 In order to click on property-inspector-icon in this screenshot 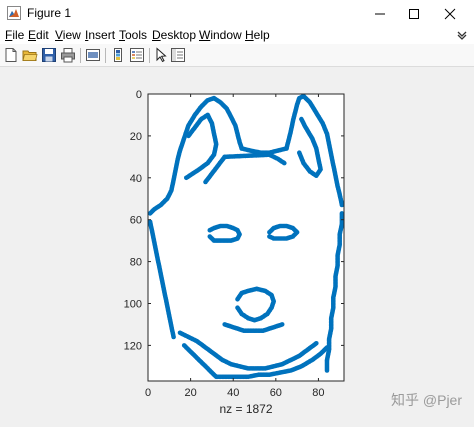, I will do `click(178, 55)`.